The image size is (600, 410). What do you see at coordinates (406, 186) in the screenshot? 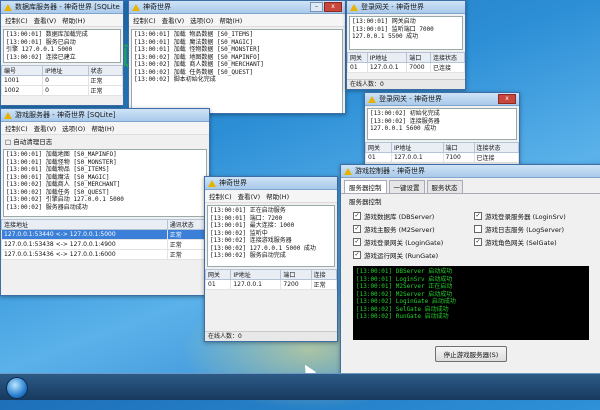
I see `tab-one-click-setup: 一键设置` at bounding box center [406, 186].